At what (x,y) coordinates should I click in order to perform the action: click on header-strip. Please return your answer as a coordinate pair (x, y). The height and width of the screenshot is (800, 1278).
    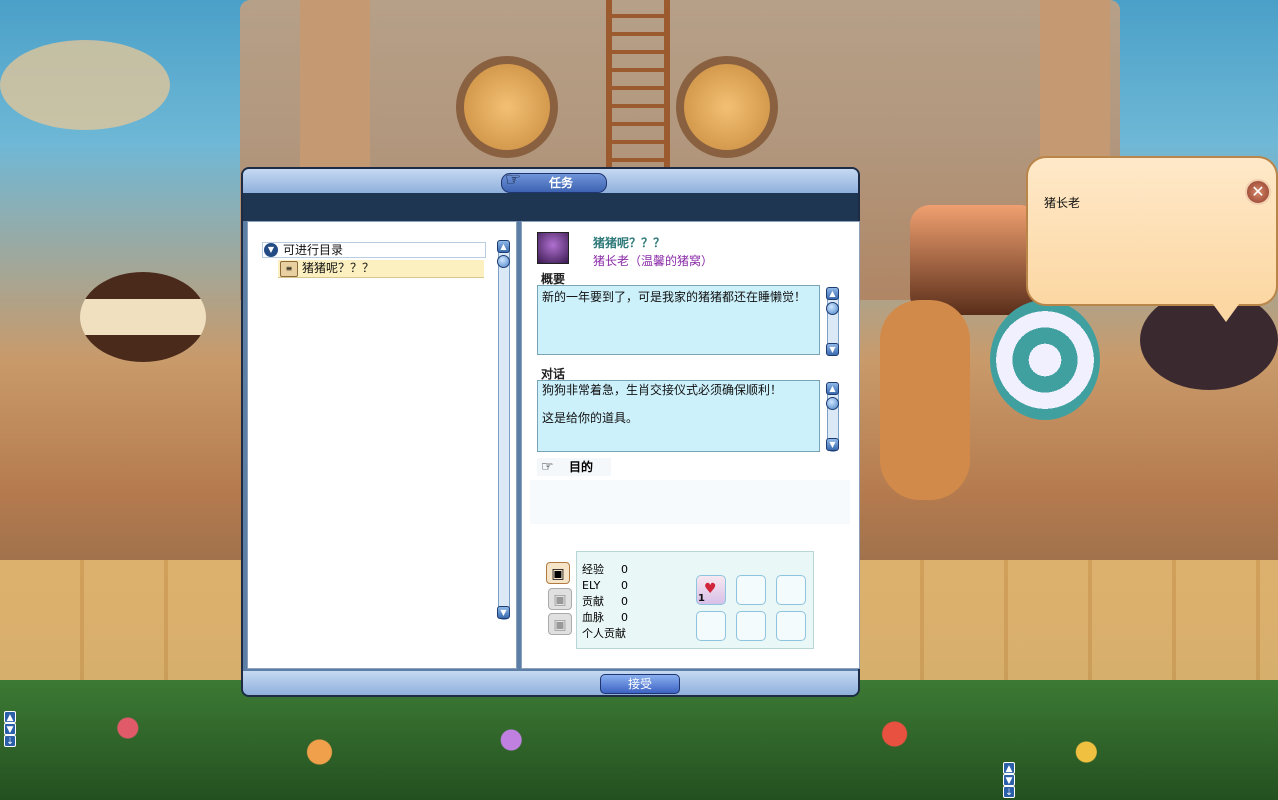
    Looking at the image, I should click on (550, 207).